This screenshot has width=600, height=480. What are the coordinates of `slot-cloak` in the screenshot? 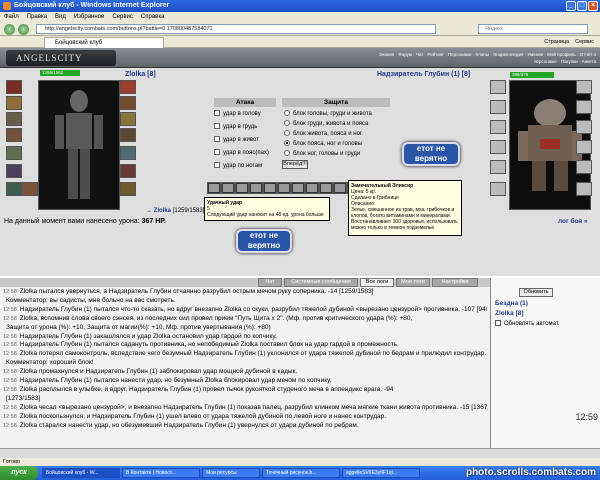 It's located at (128, 189).